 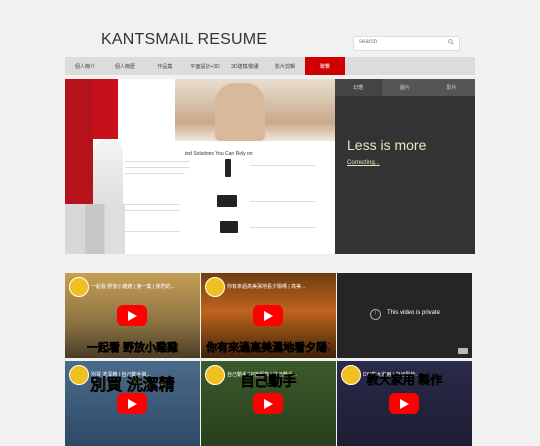 What do you see at coordinates (285, 66) in the screenshot?
I see `nav-item-video-editing: 影片剪輯` at bounding box center [285, 66].